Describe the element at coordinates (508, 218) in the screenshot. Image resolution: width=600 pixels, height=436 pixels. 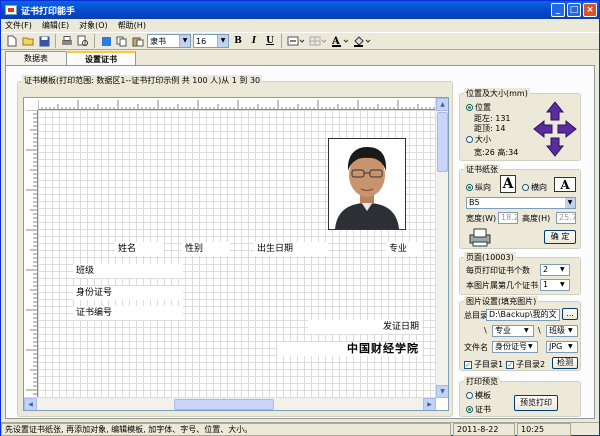
I see `width-input: 18.2` at that location.